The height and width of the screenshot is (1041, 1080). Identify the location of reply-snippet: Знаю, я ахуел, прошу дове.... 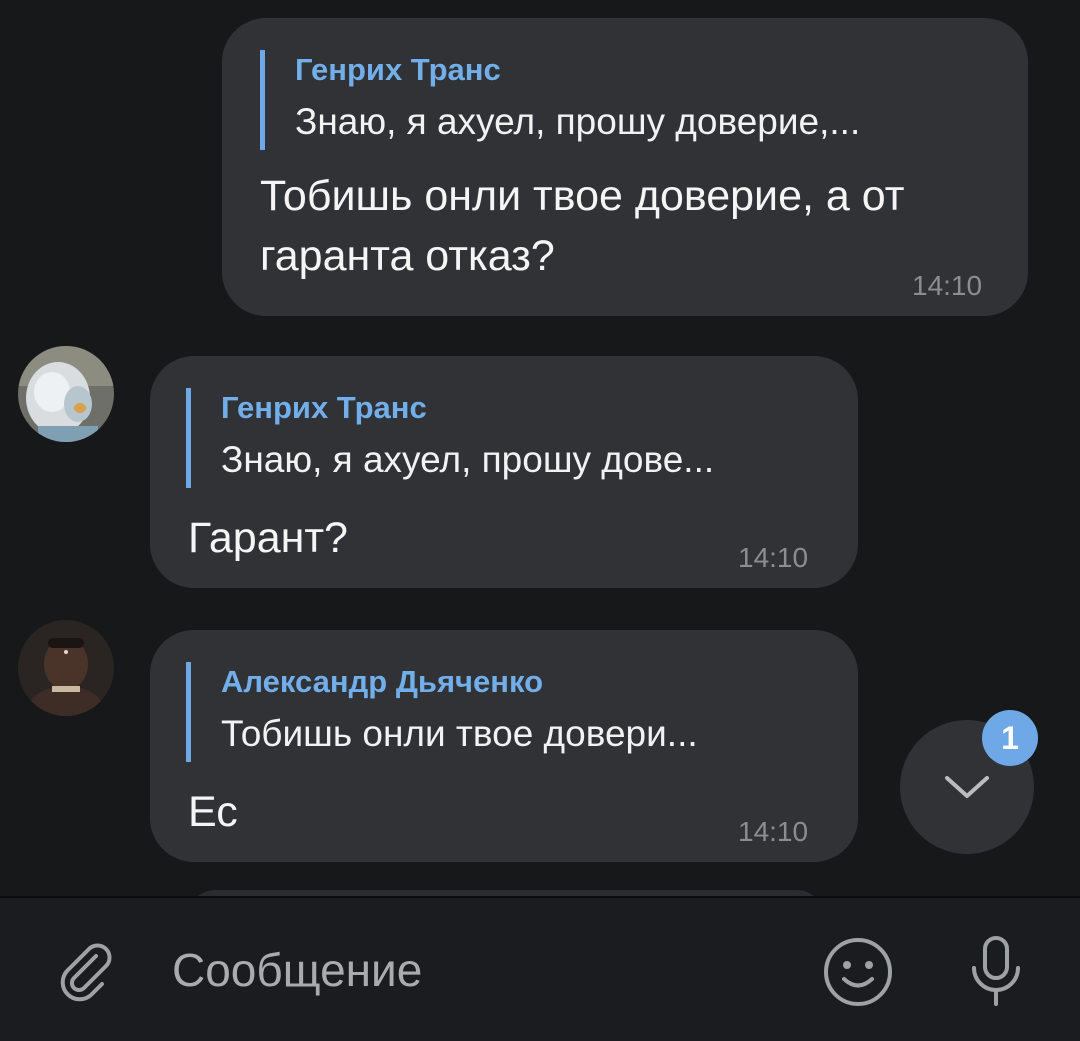
(468, 459).